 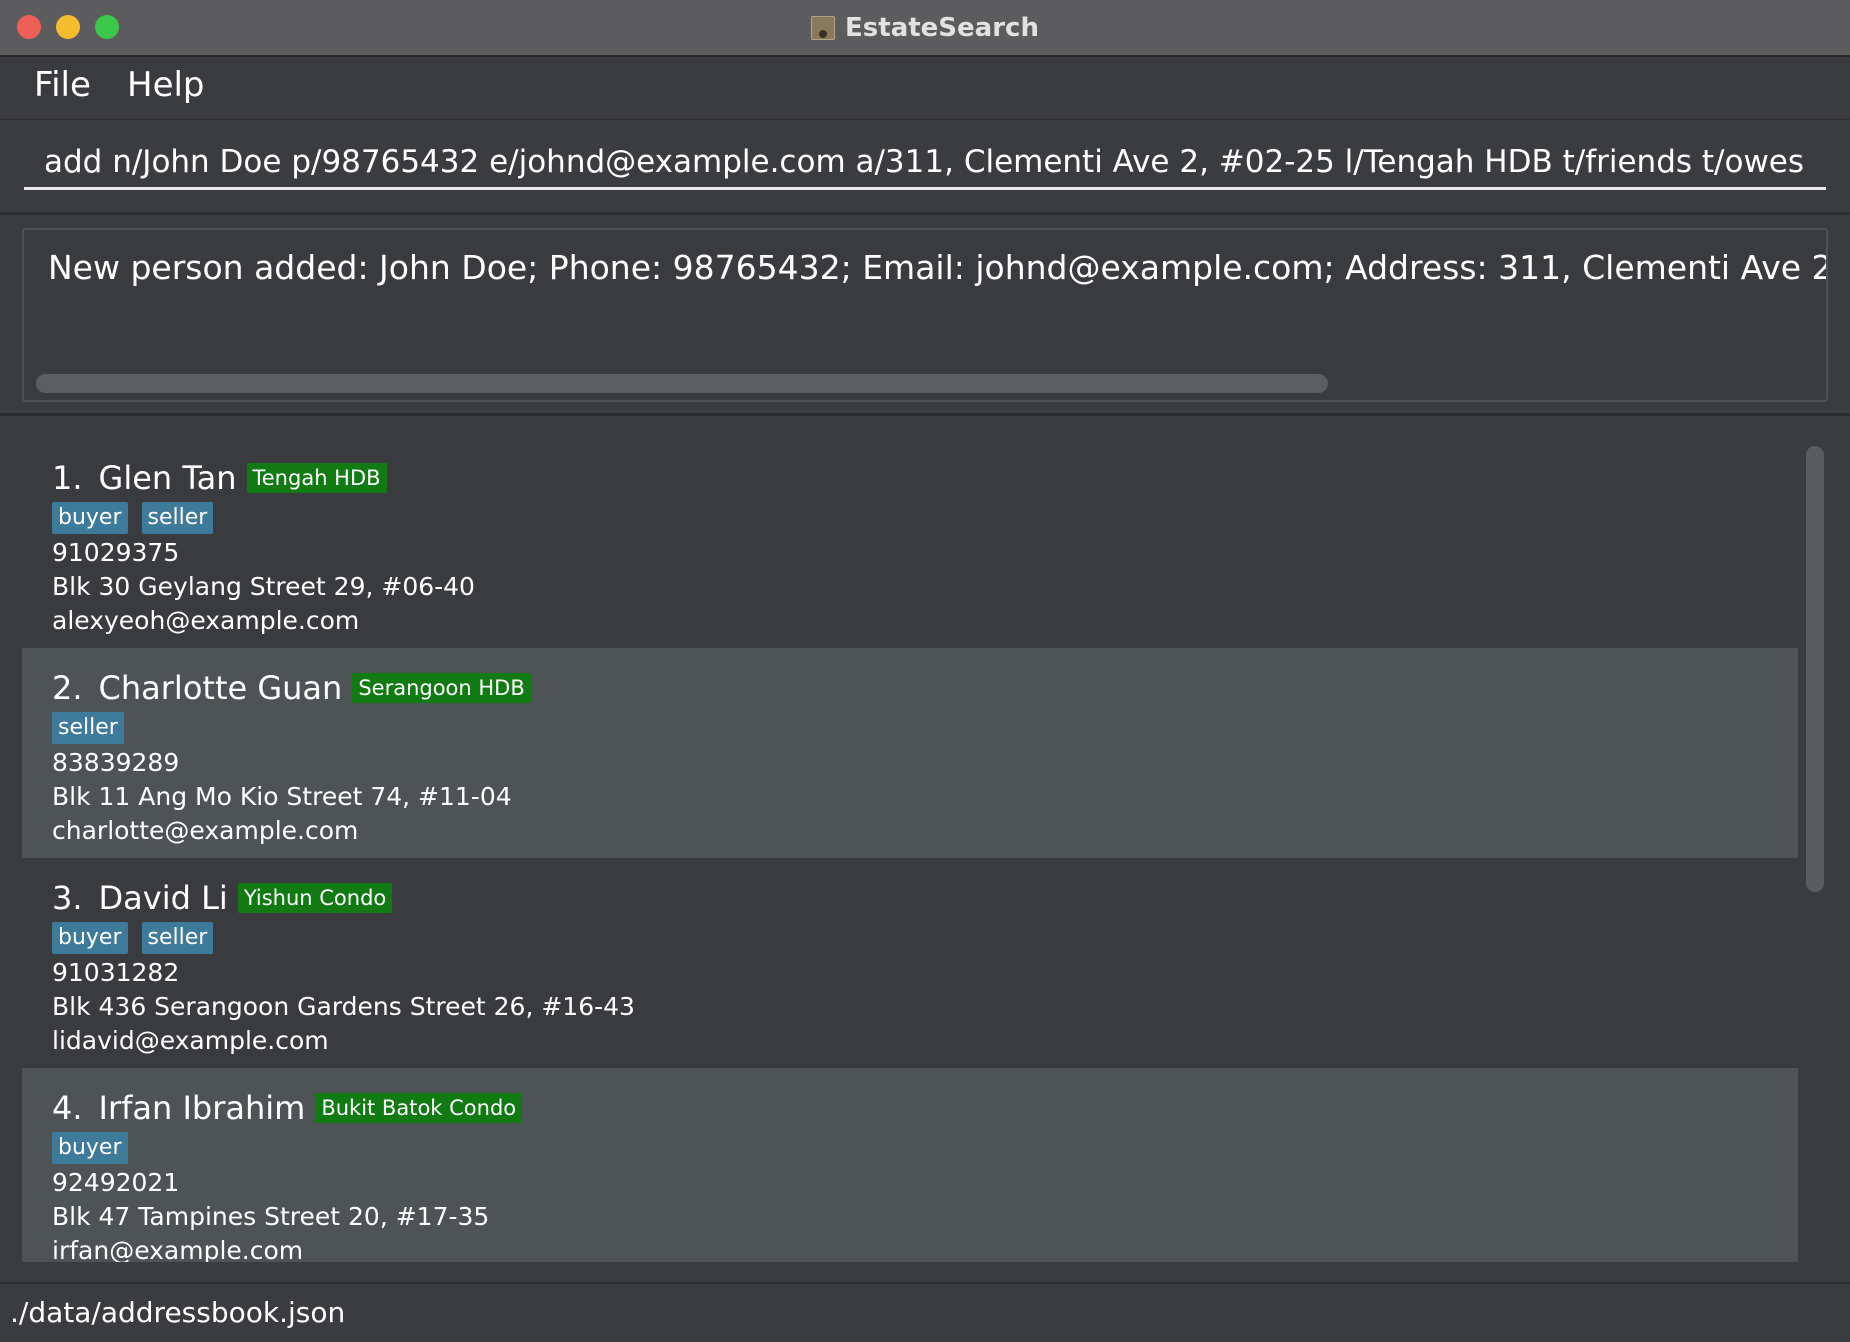 What do you see at coordinates (823, 27) in the screenshot?
I see `app-icon` at bounding box center [823, 27].